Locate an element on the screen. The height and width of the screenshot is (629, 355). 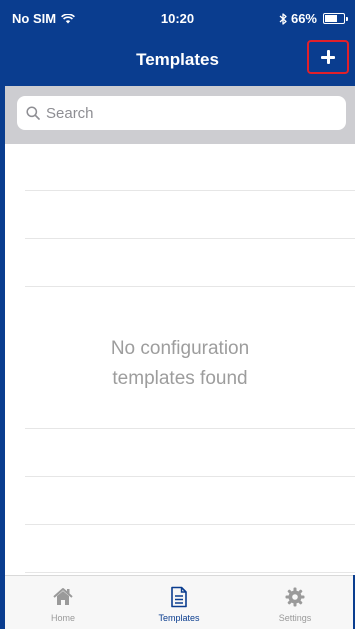
add-template-button is located at coordinates (328, 57).